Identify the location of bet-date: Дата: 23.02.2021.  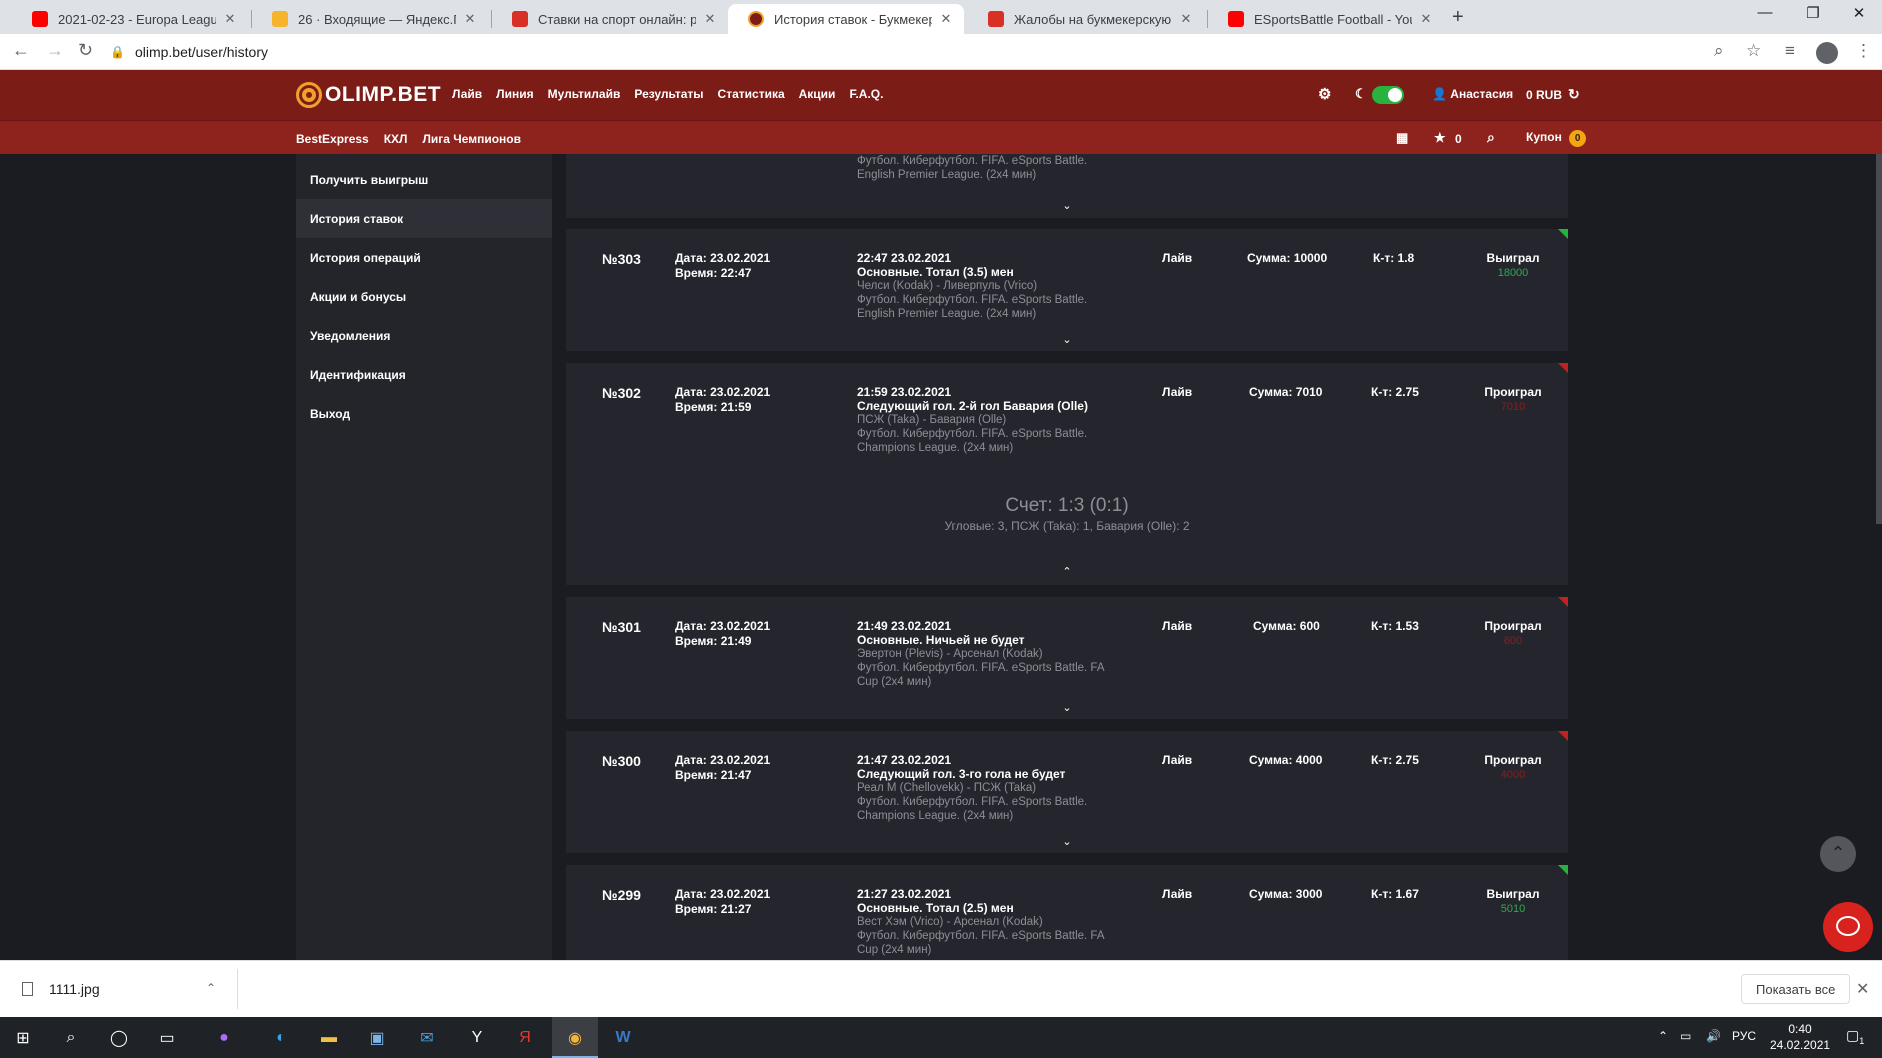
(723, 626).